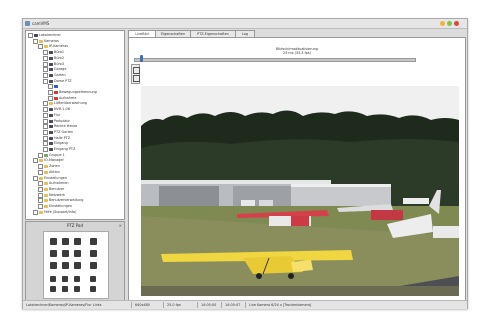  Describe the element at coordinates (65, 289) in the screenshot. I see `preset-6-button` at that location.